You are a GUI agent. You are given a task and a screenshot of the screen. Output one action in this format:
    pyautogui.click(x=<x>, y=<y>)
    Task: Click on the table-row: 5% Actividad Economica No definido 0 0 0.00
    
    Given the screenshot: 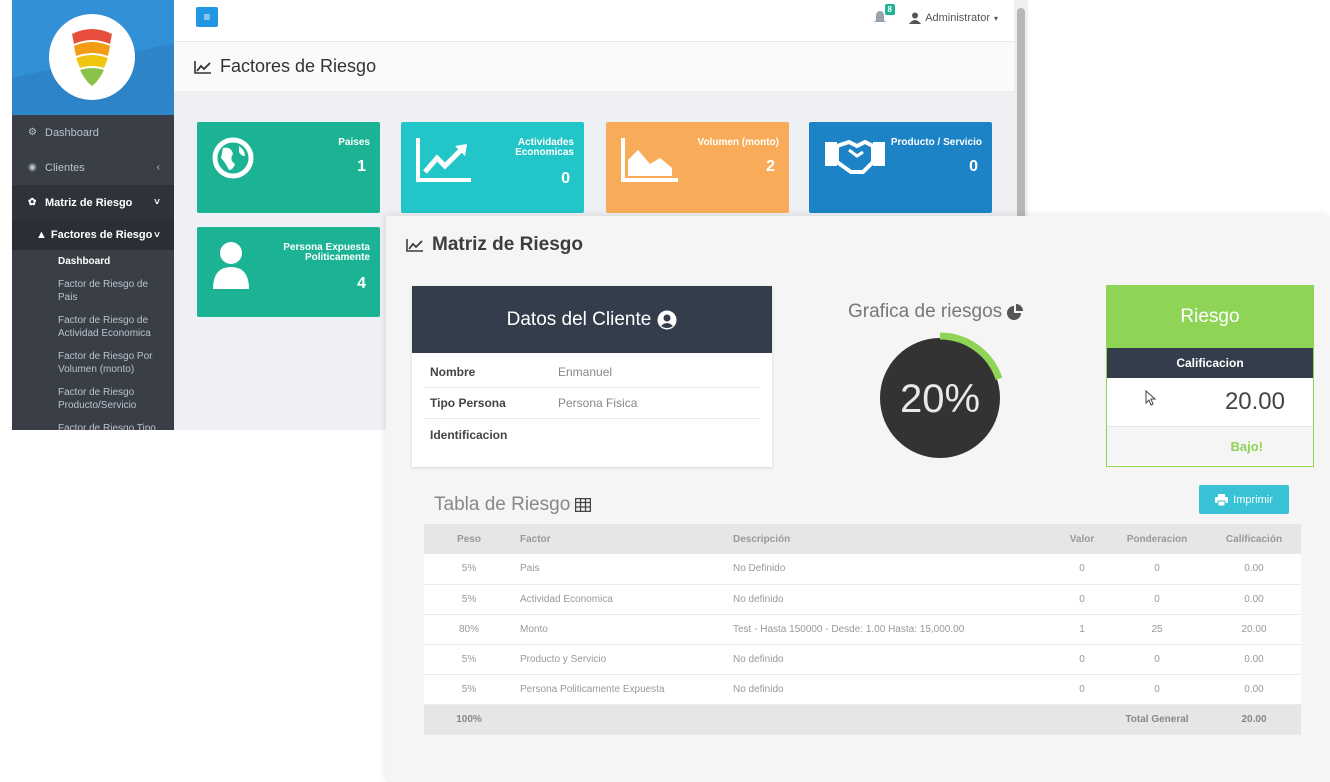 What is the action you would take?
    pyautogui.click(x=862, y=599)
    